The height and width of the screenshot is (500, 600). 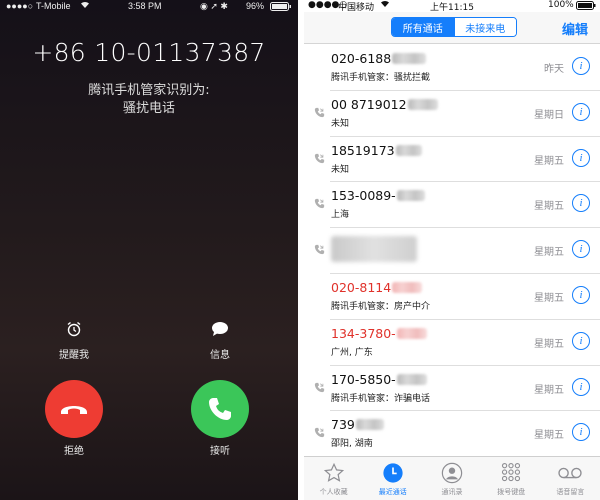 What do you see at coordinates (457, 251) in the screenshot?
I see `call-row: 星期五 i` at bounding box center [457, 251].